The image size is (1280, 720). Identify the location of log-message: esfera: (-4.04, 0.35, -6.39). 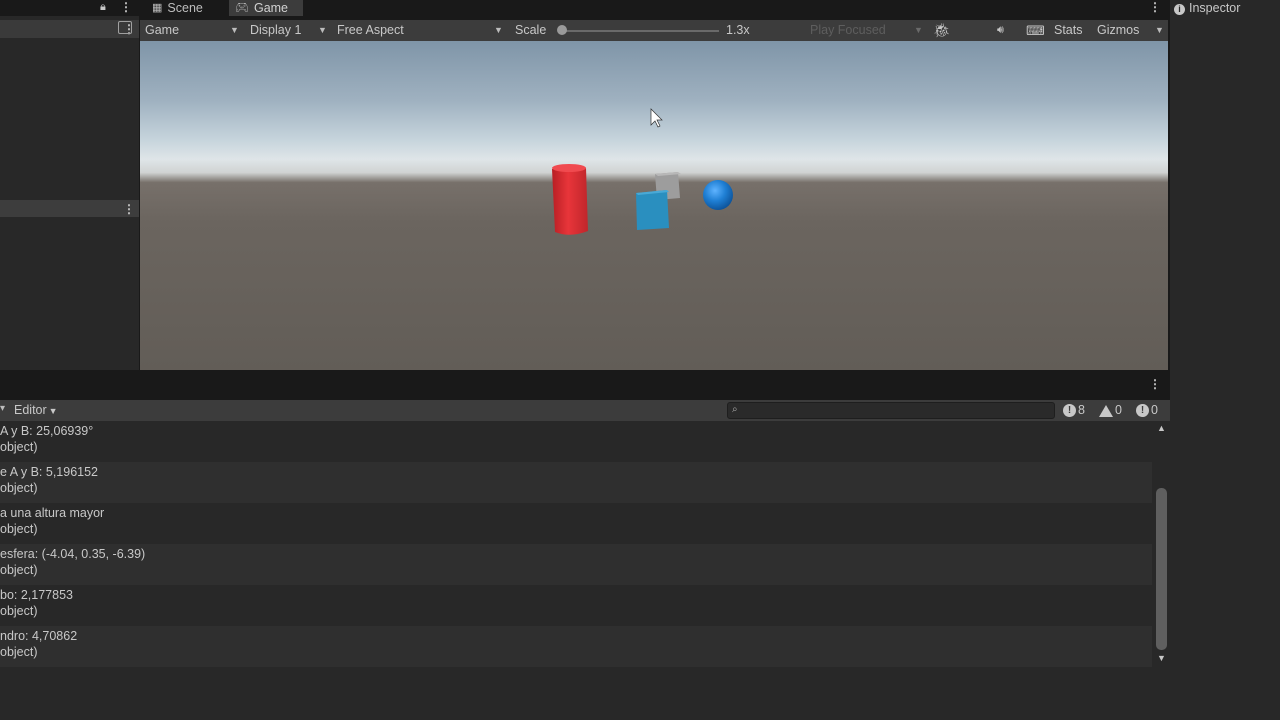
(73, 554).